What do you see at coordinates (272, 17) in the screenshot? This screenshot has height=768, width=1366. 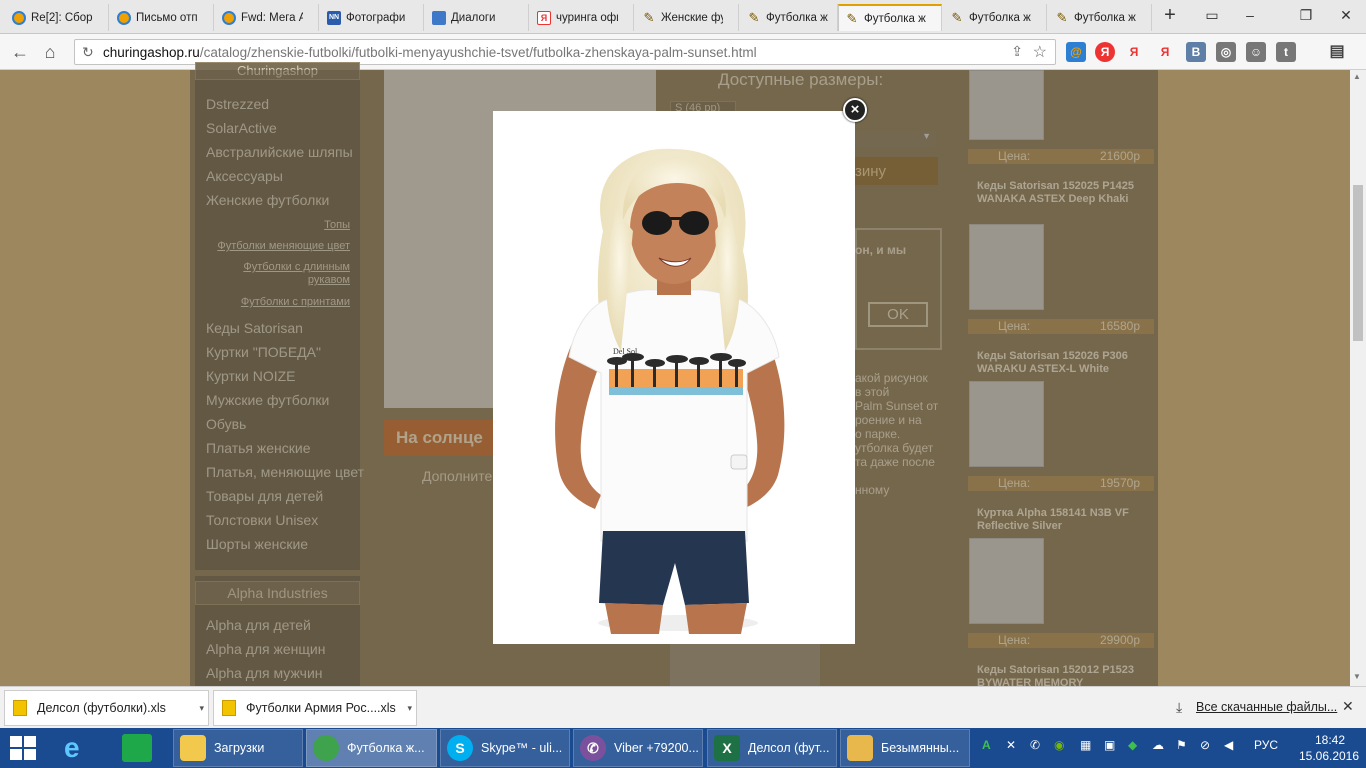 I see `tab-label: Fwd: Мега А` at bounding box center [272, 17].